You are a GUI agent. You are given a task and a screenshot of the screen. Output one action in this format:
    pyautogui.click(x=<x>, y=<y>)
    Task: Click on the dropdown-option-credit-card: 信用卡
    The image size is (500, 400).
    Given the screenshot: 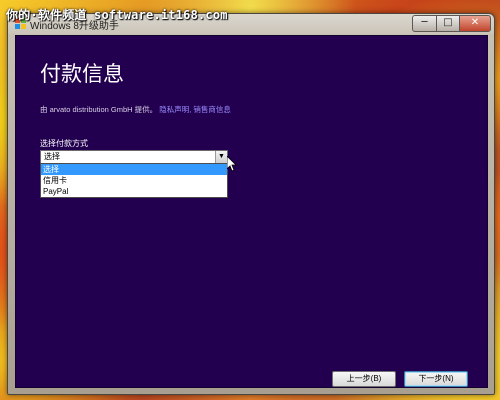 What is the action you would take?
    pyautogui.click(x=134, y=180)
    